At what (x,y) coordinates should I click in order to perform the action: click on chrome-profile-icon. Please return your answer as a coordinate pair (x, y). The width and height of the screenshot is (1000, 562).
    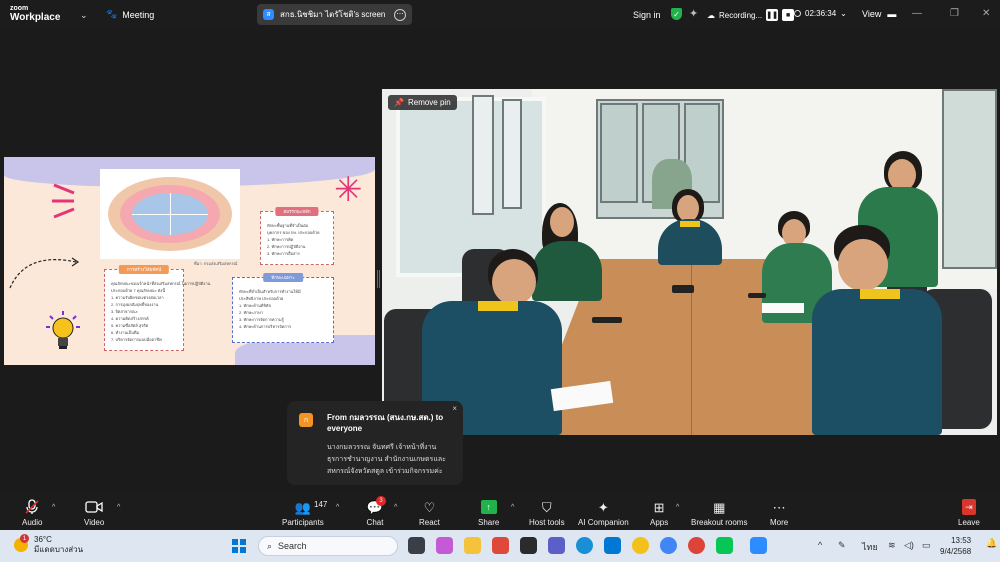
    Looking at the image, I should click on (696, 545).